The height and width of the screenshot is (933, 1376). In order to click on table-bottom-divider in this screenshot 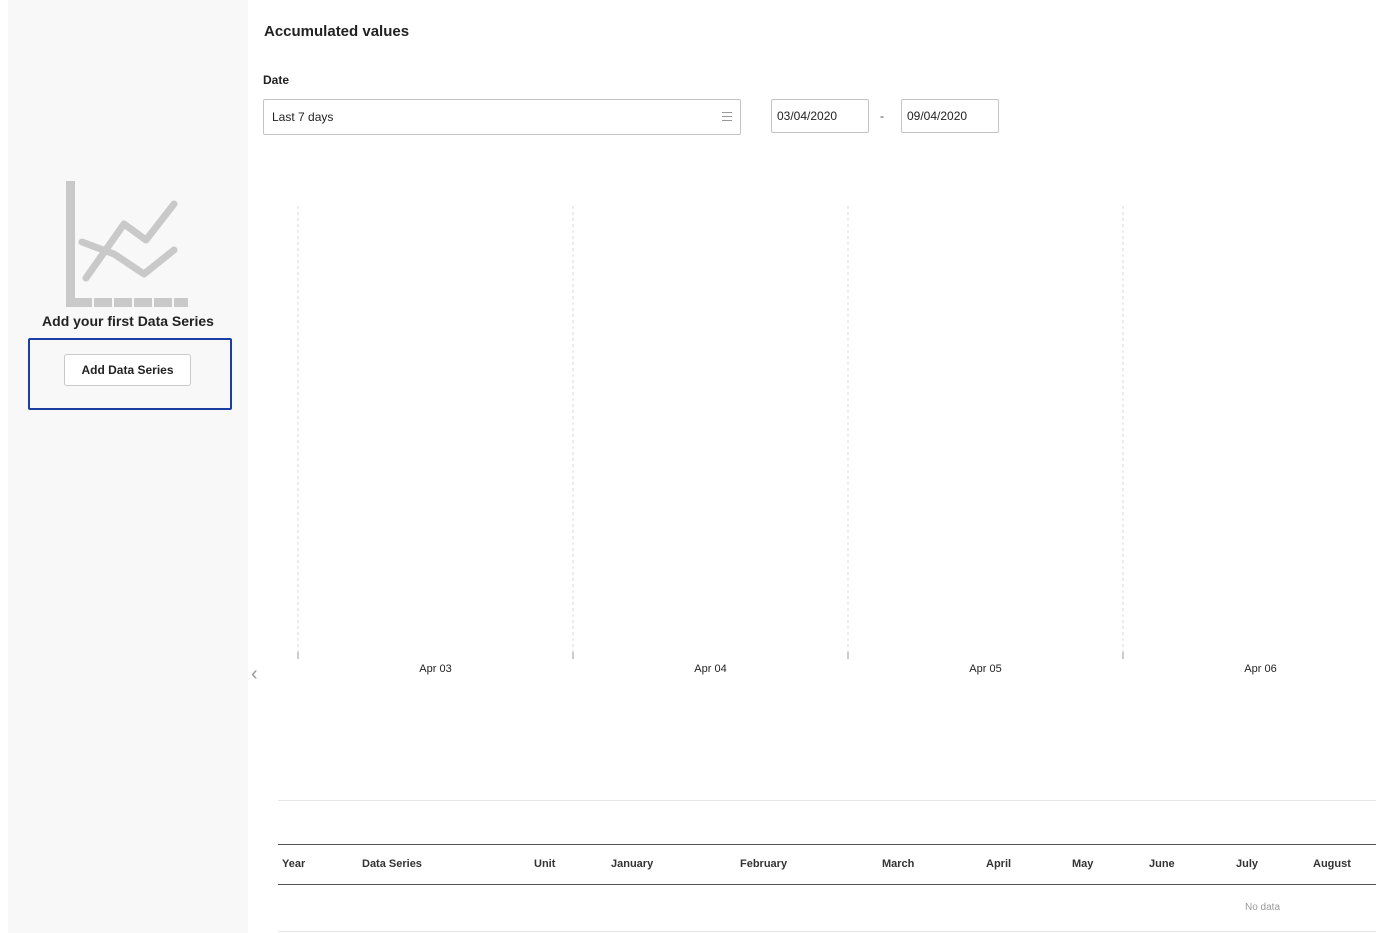, I will do `click(827, 931)`.